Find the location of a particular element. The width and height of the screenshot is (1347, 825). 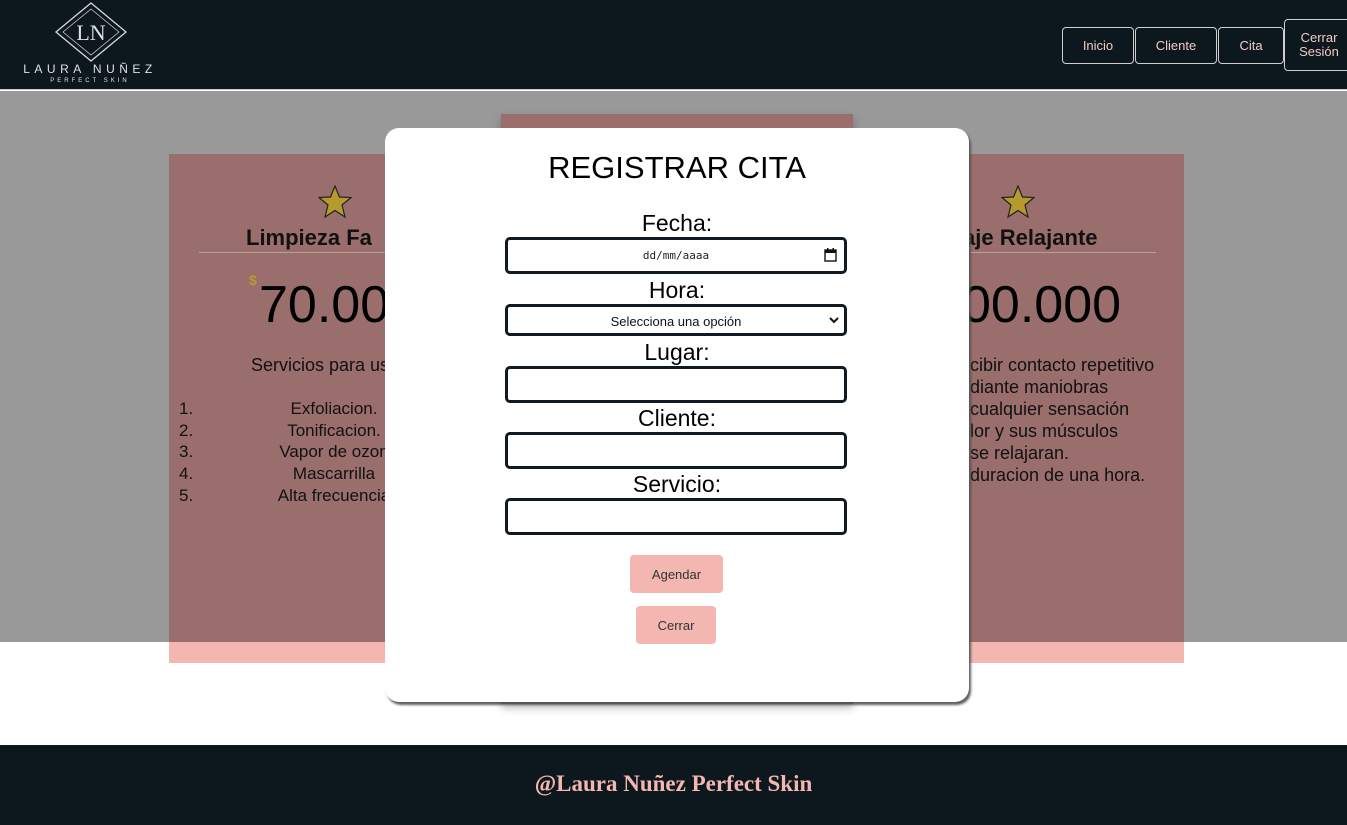

logo-name: LAURA NUÑEZ is located at coordinates (90, 69).